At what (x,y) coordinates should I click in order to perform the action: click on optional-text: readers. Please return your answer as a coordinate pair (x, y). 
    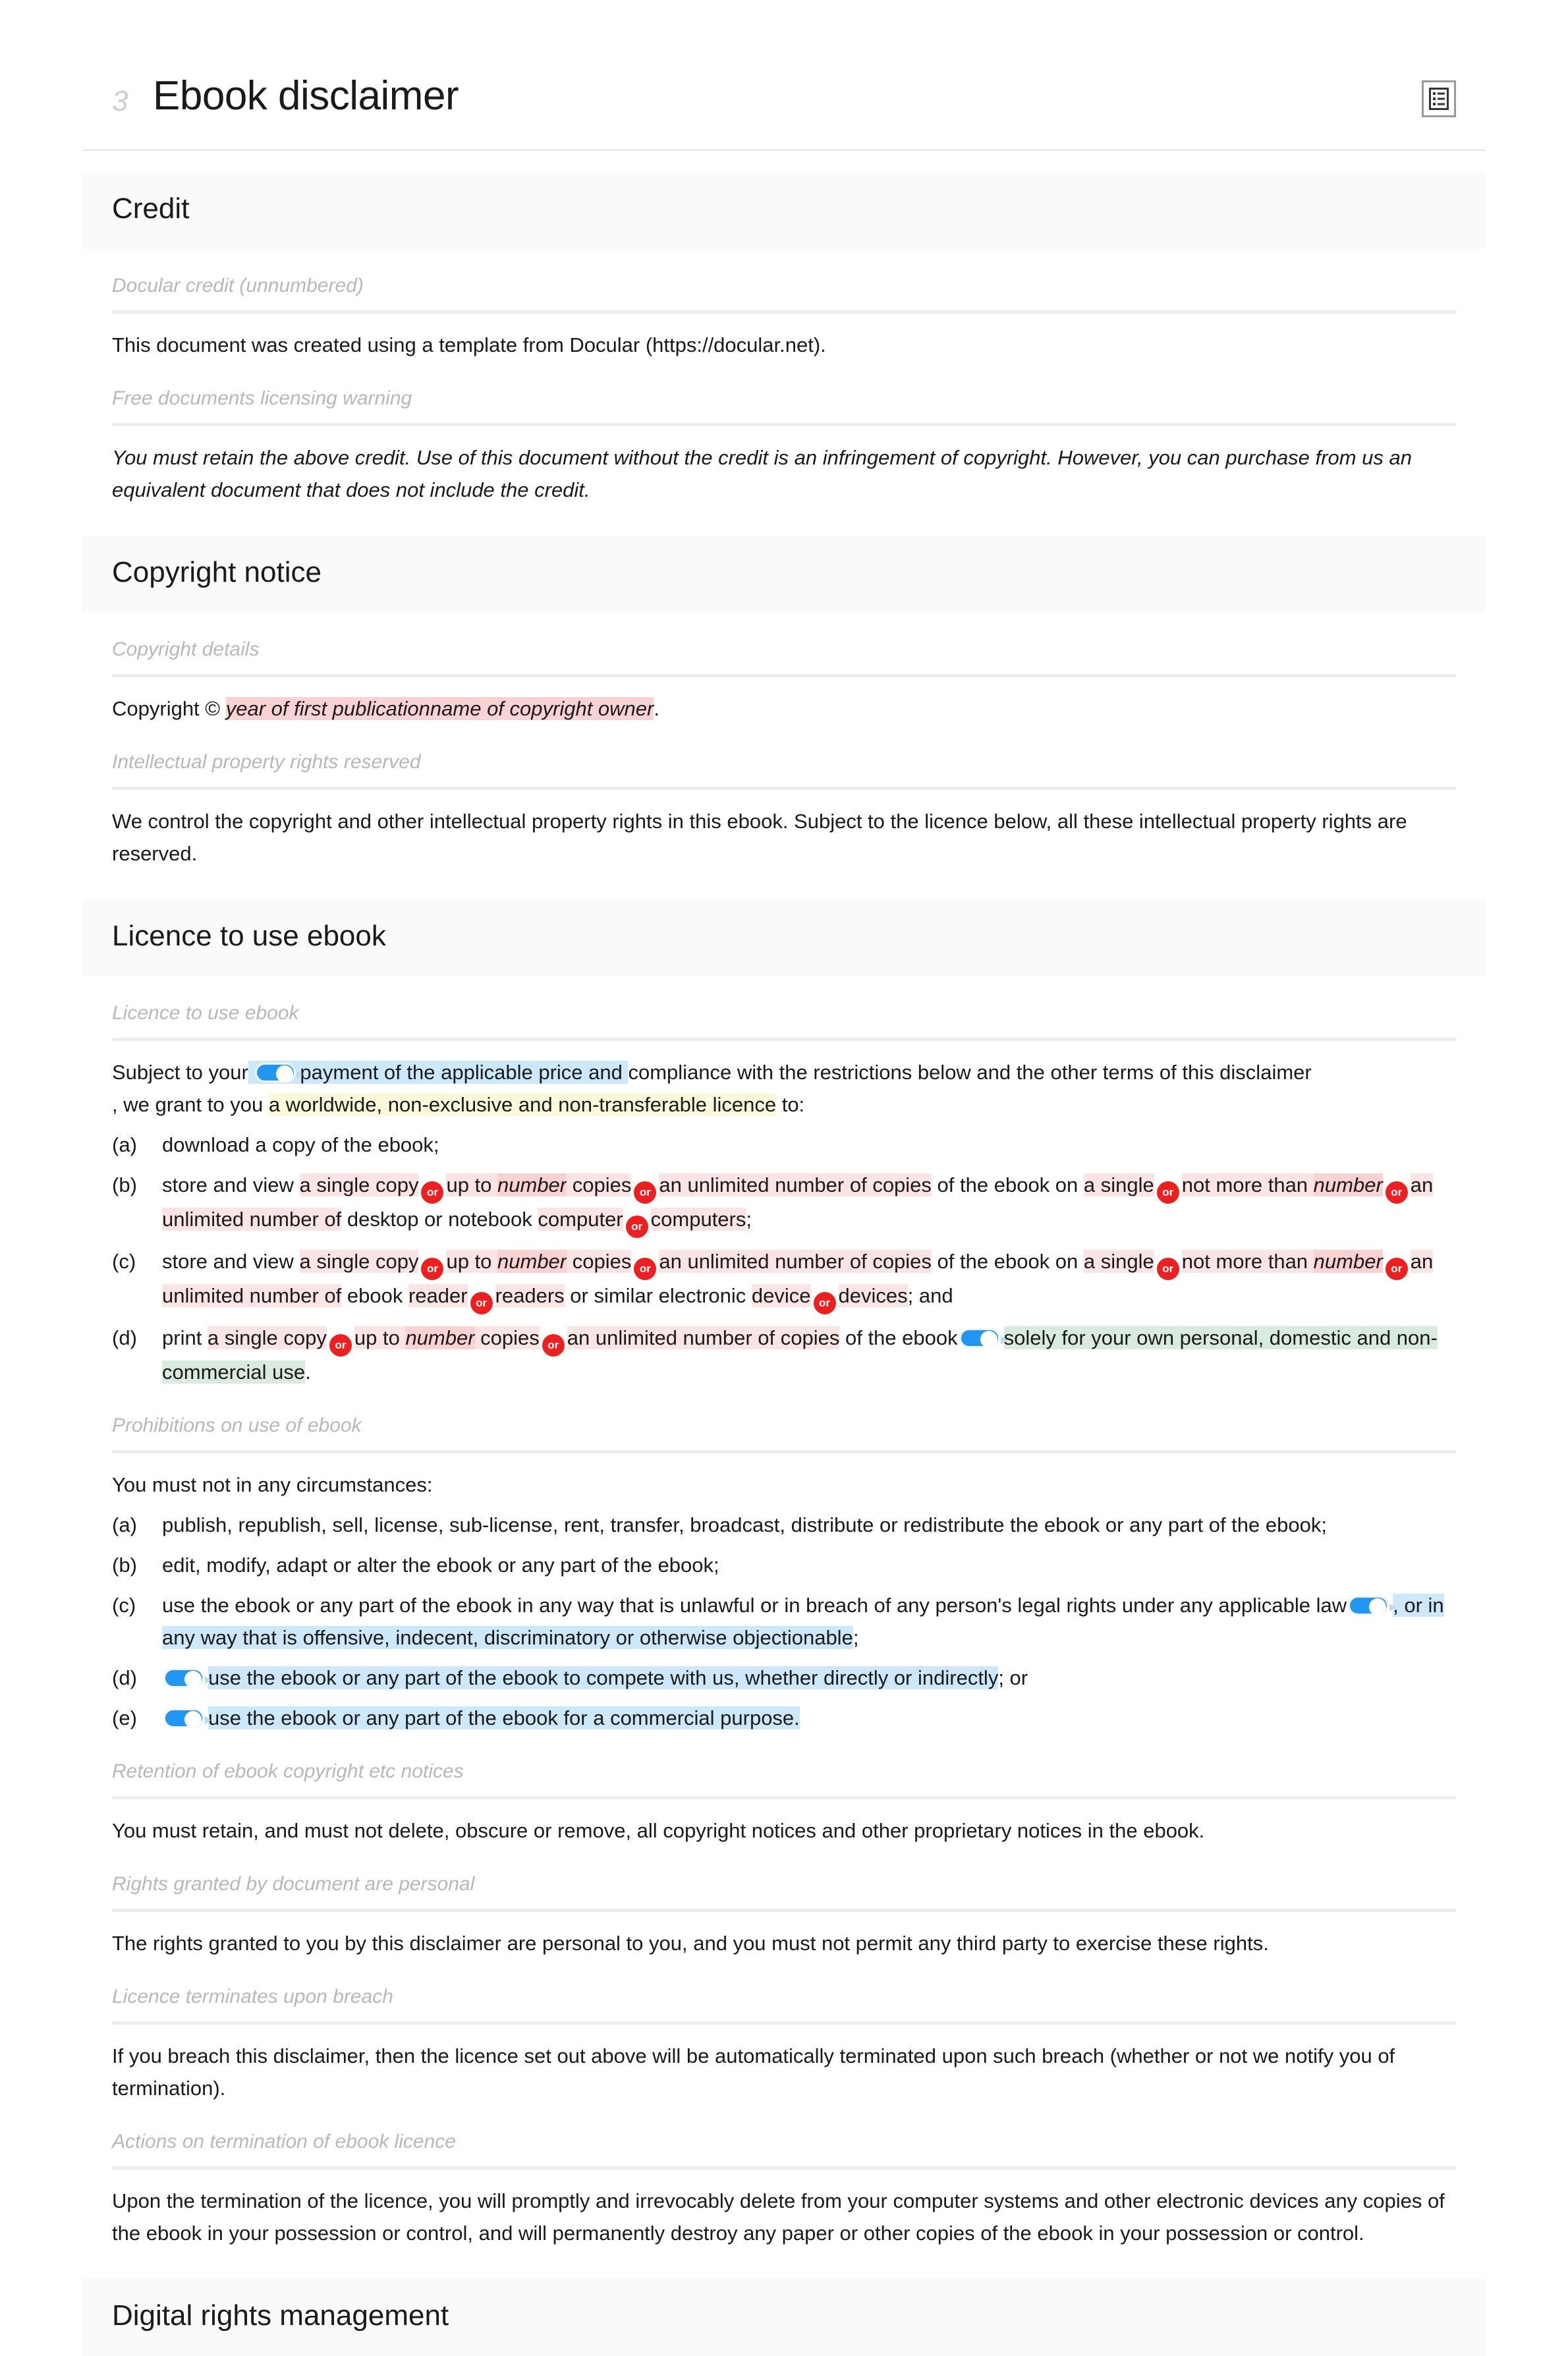
    Looking at the image, I should click on (530, 1296).